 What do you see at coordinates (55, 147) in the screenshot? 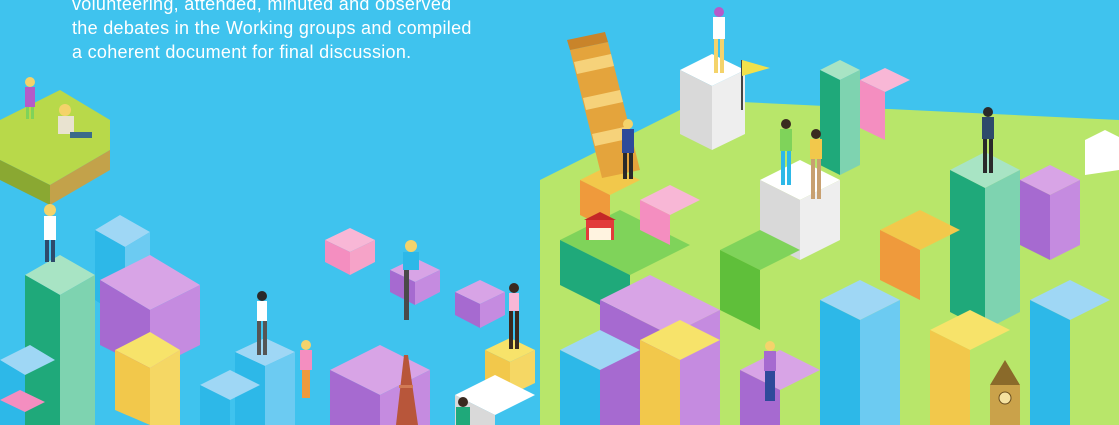
I see `left-floating-island` at bounding box center [55, 147].